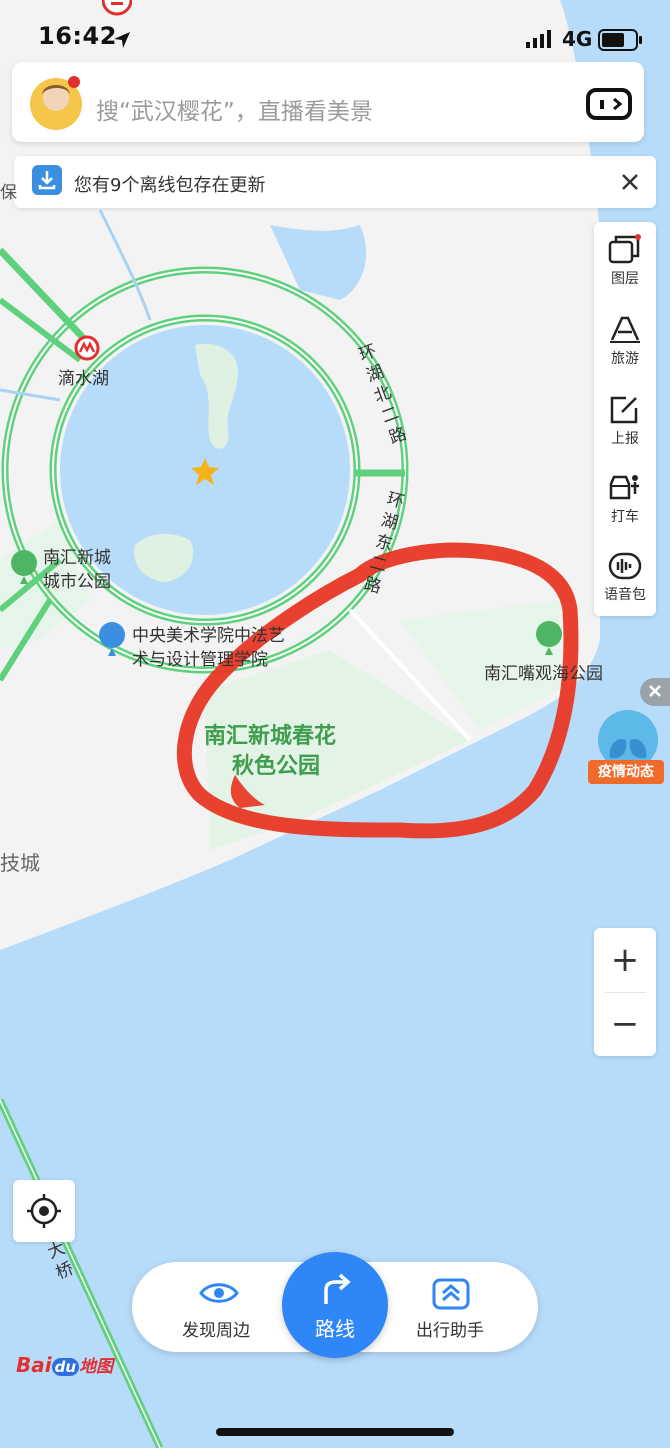  What do you see at coordinates (625, 329) in the screenshot?
I see `travel-icon` at bounding box center [625, 329].